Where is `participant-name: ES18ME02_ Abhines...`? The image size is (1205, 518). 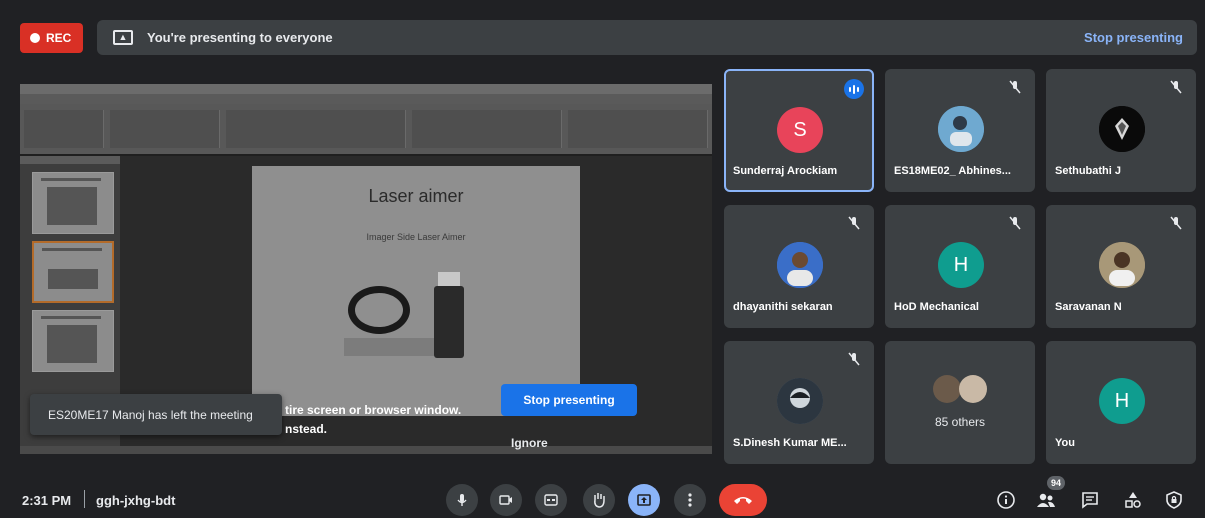 participant-name: ES18ME02_ Abhines... is located at coordinates (952, 171).